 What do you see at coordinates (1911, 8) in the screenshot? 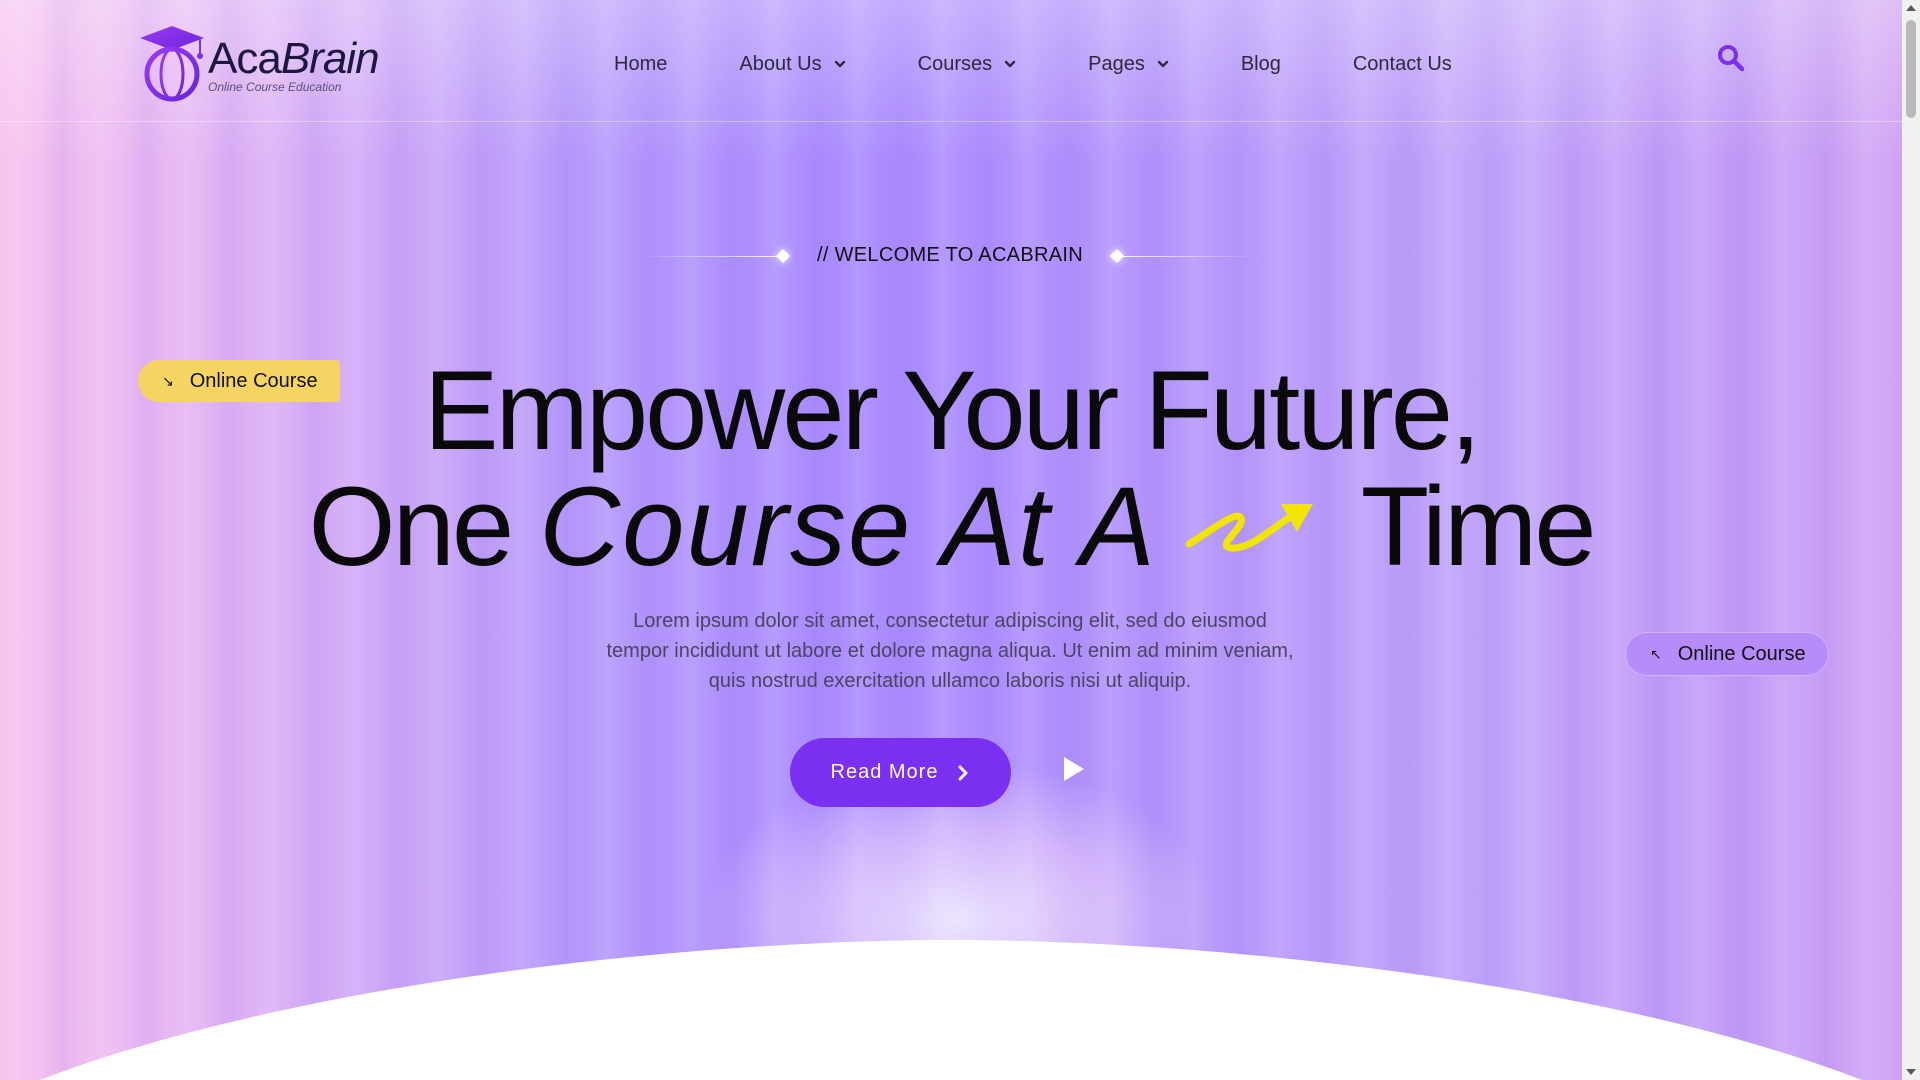
I see `scroll-up-arrow-icon` at bounding box center [1911, 8].